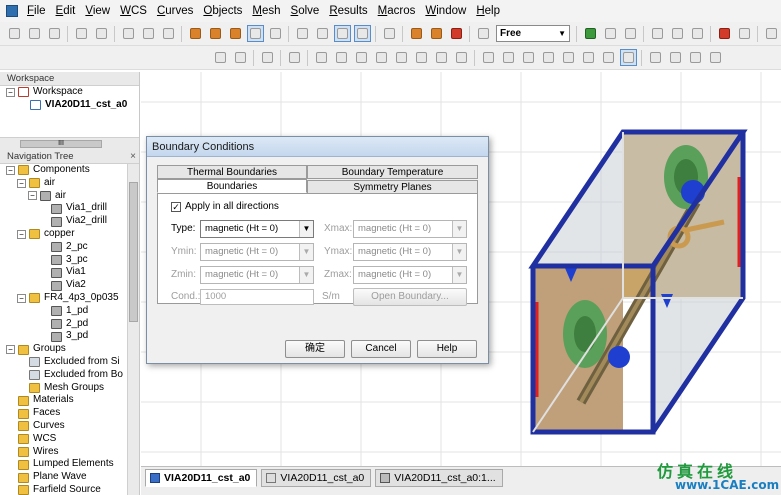 Image resolution: width=781 pixels, height=495 pixels. Describe the element at coordinates (148, 33) in the screenshot. I see `copy-icon` at that location.